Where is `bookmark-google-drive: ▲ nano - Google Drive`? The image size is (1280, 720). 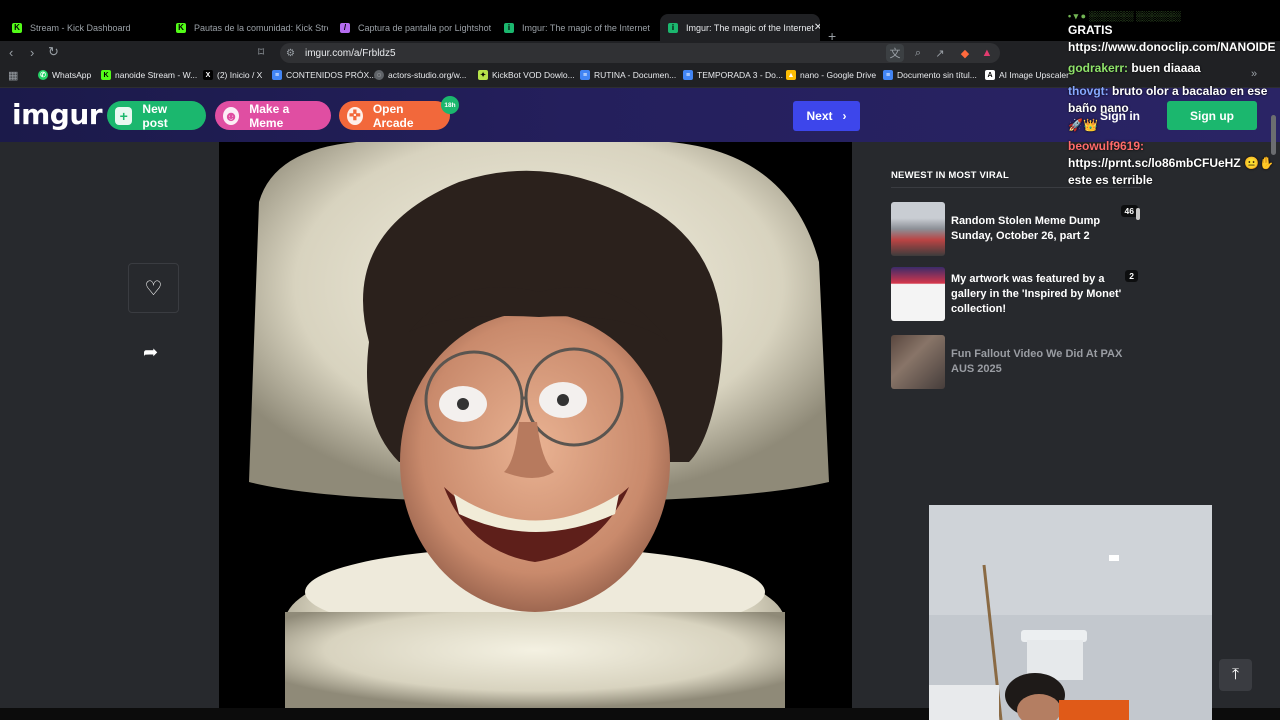 bookmark-google-drive: ▲ nano - Google Drive is located at coordinates (831, 75).